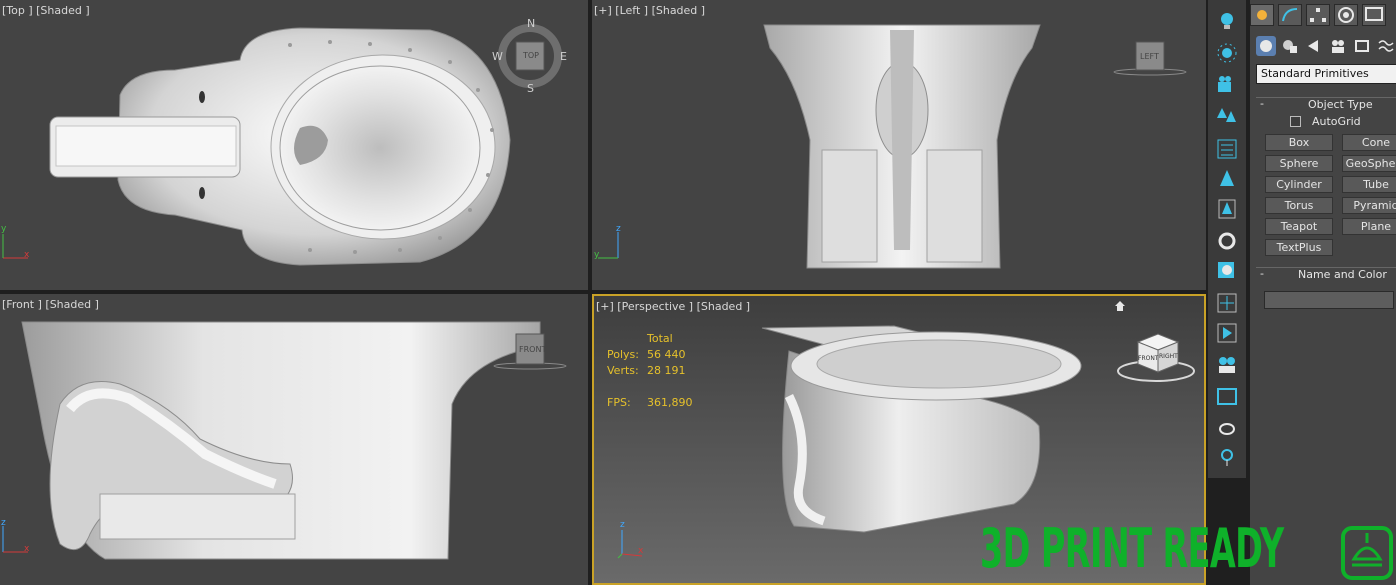  What do you see at coordinates (1227, 303) in the screenshot?
I see `move-icon` at bounding box center [1227, 303].